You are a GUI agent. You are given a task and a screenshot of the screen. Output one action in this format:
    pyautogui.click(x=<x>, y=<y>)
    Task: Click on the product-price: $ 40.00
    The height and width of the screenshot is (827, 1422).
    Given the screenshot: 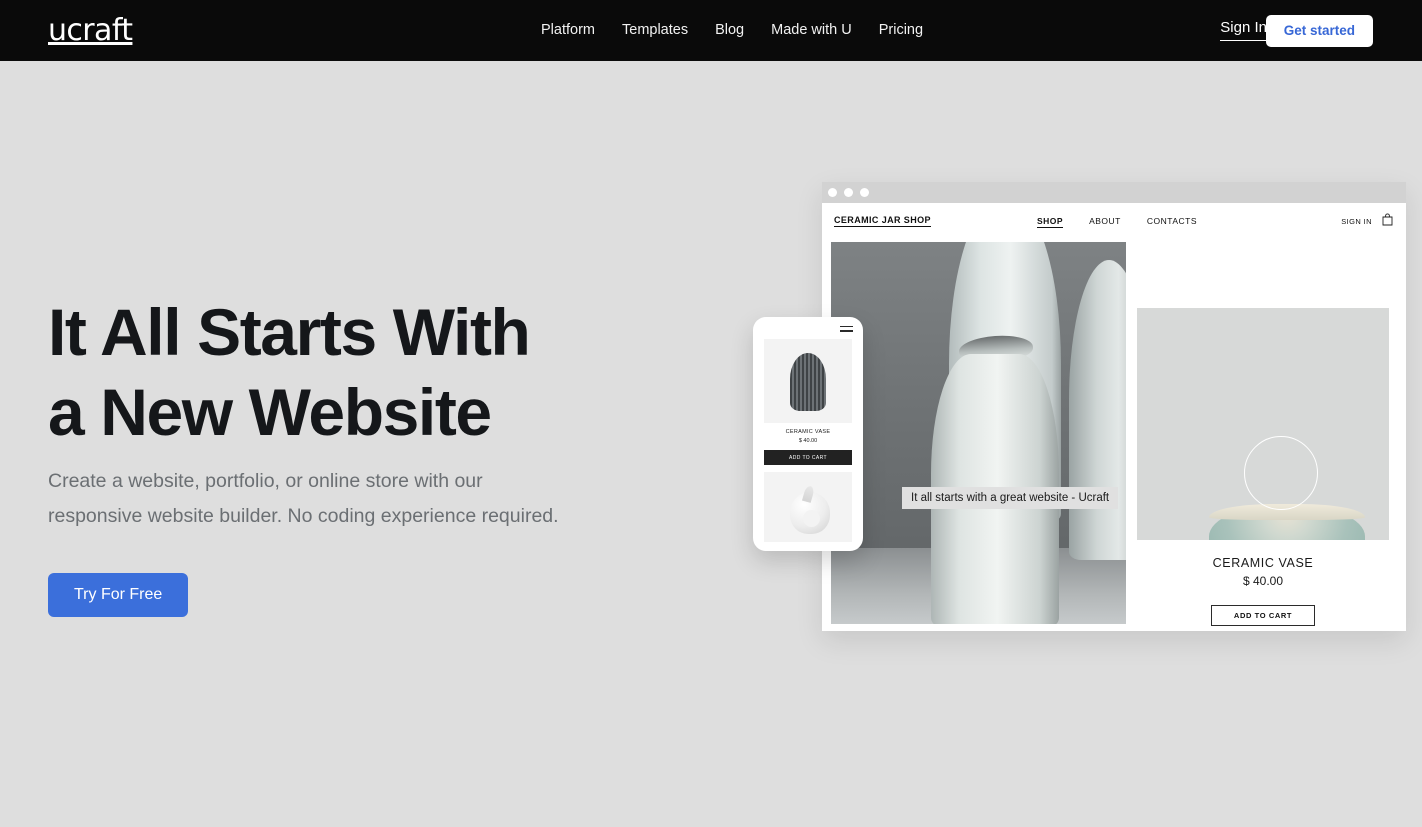 What is the action you would take?
    pyautogui.click(x=1263, y=581)
    